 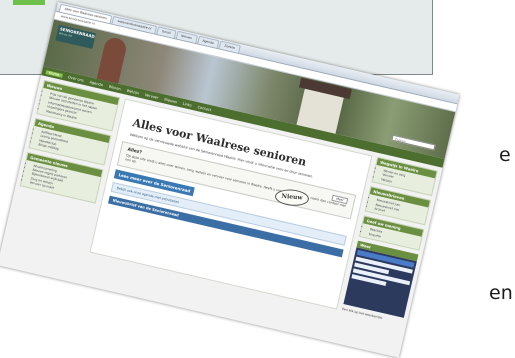 I want to click on nav-item: Welzijn, so click(x=132, y=91).